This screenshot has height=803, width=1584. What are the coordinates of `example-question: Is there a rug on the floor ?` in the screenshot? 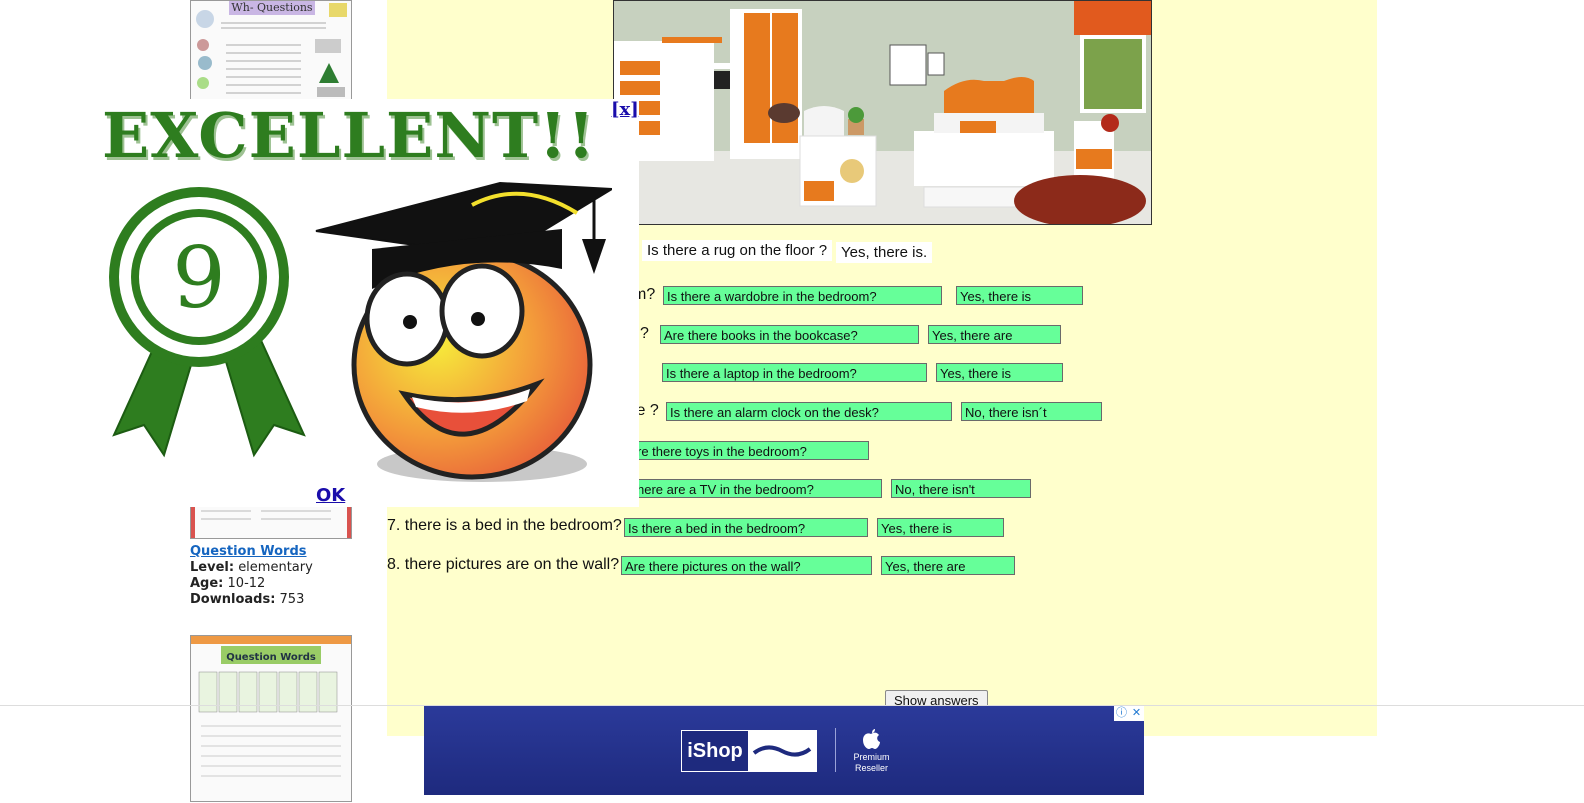 It's located at (737, 250).